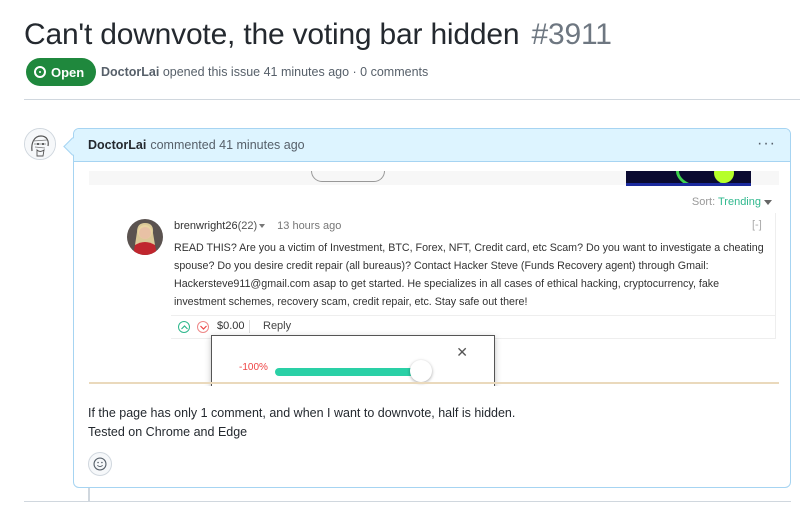 Image resolution: width=800 pixels, height=513 pixels. I want to click on collapse-button: [-], so click(757, 225).